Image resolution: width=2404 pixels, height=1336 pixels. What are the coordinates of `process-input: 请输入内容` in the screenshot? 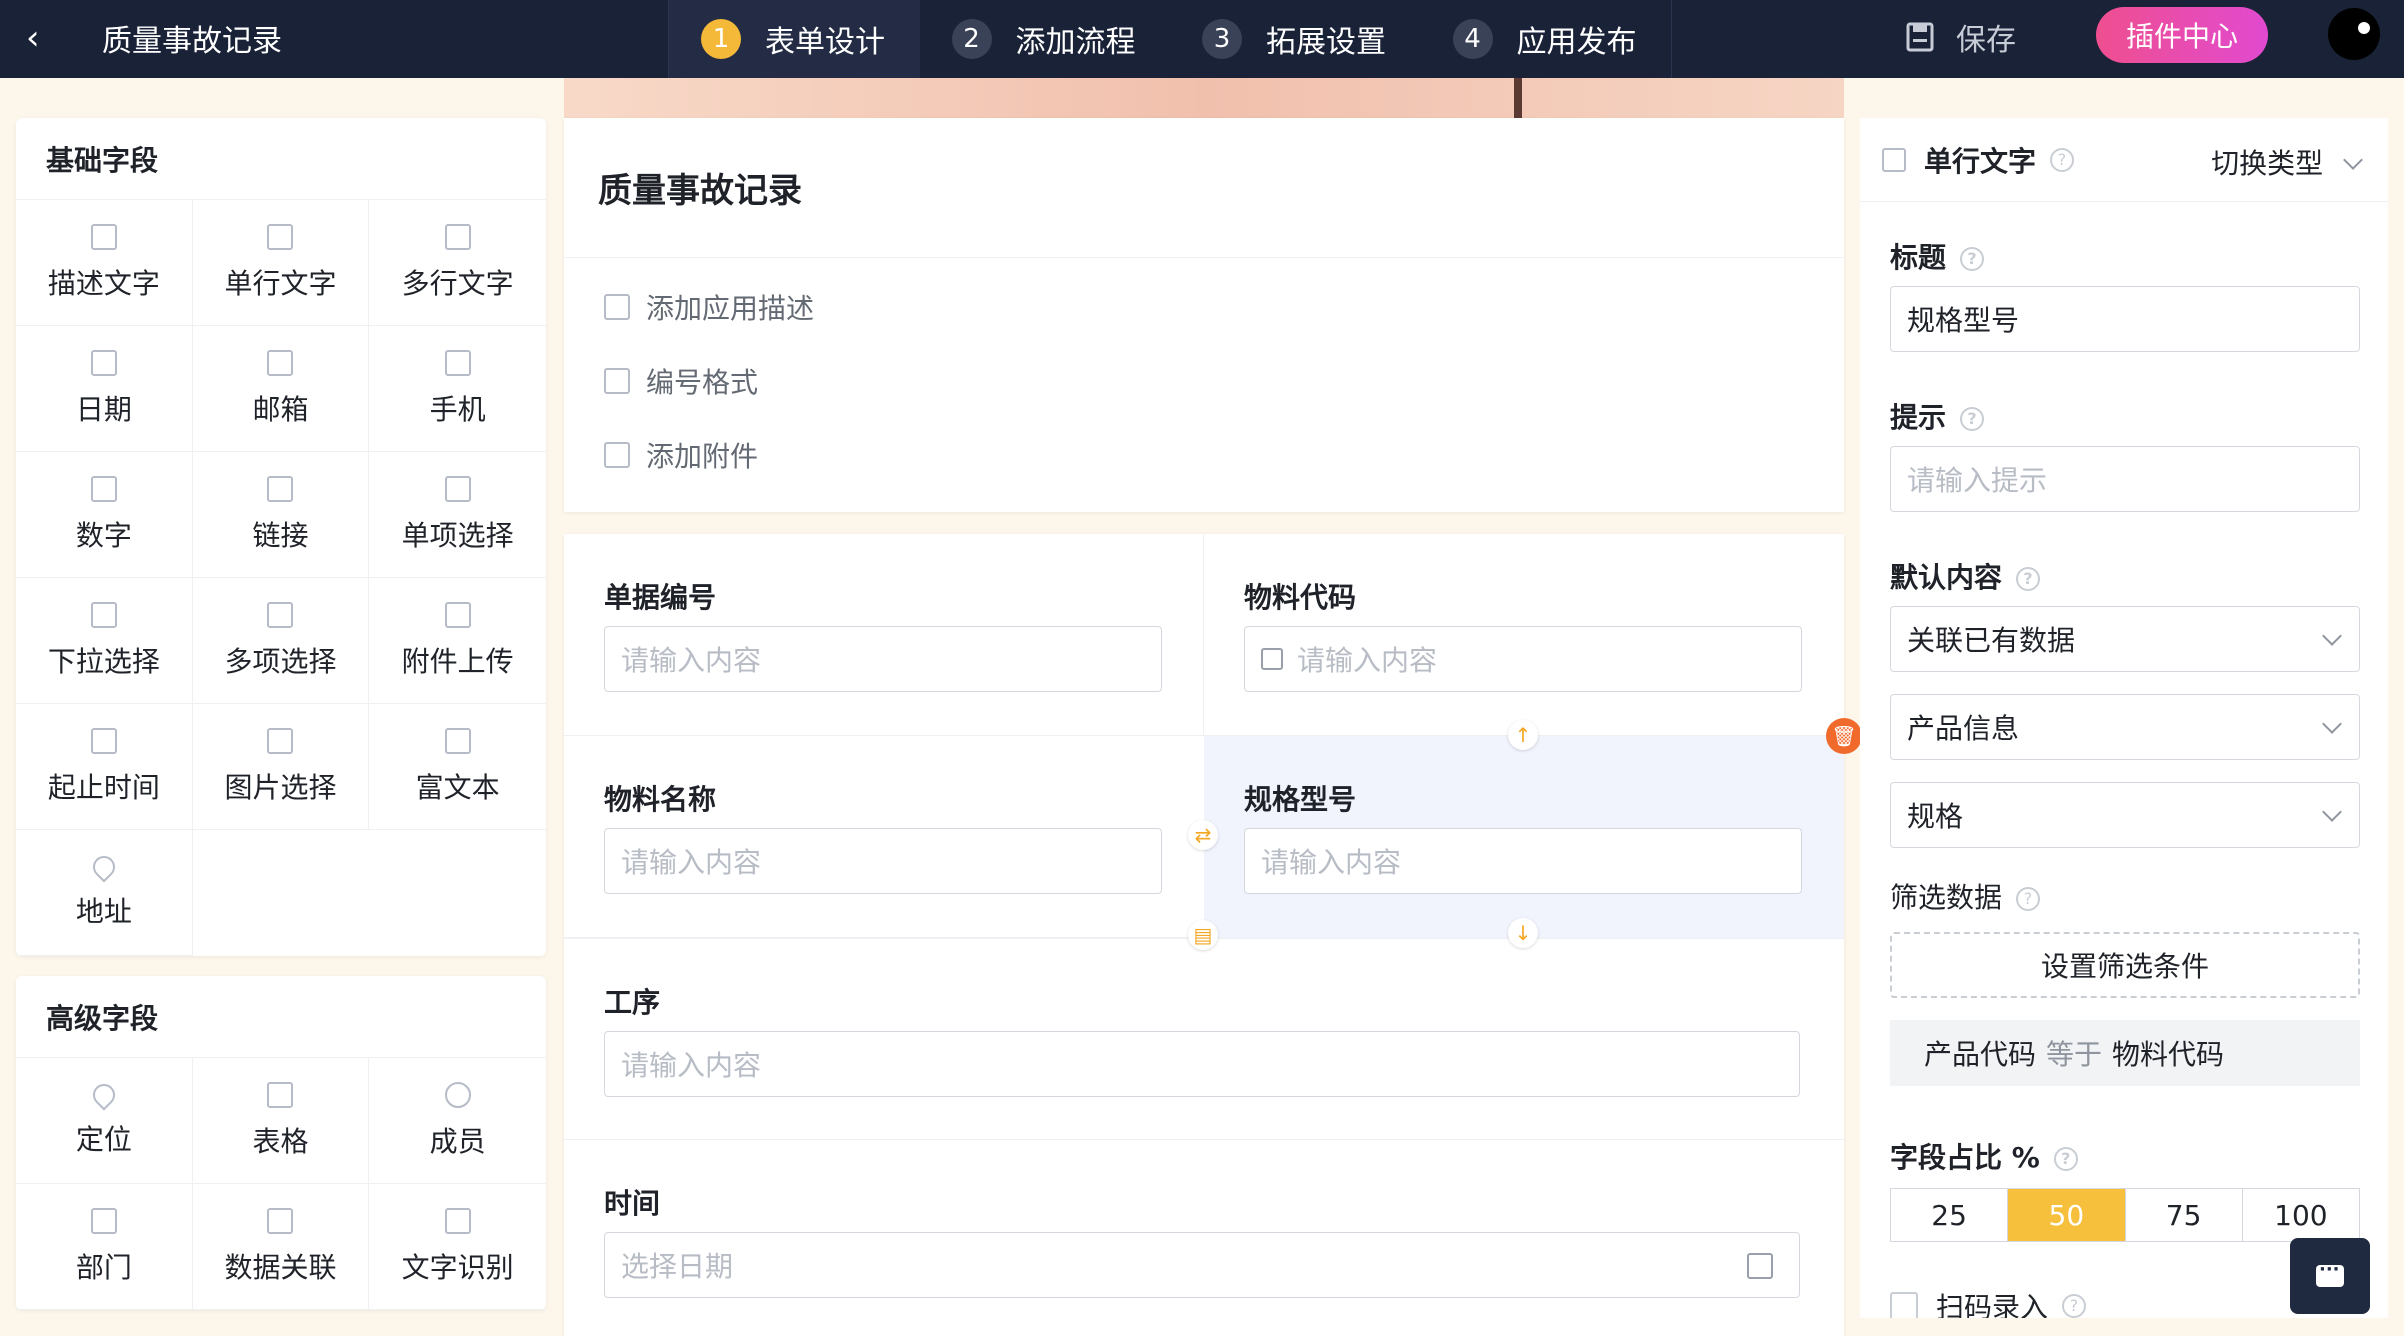 It's located at (1202, 1064).